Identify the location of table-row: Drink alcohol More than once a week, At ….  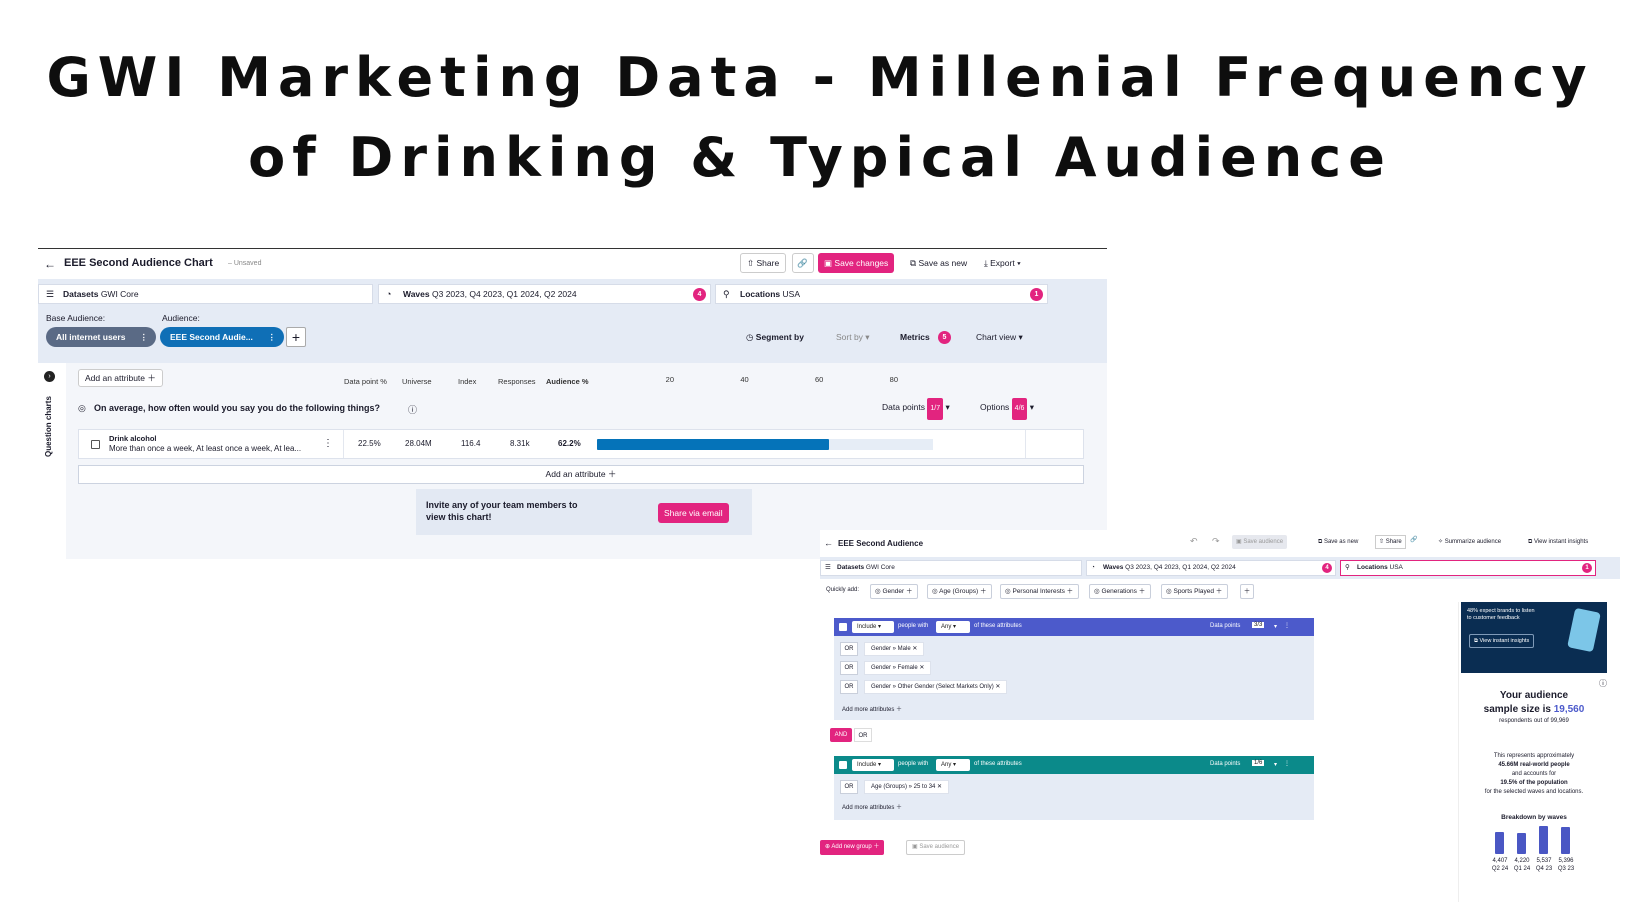
(581, 444).